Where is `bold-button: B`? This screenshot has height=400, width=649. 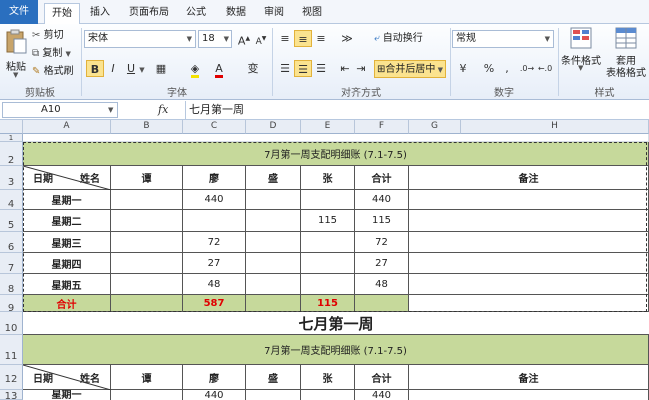
bold-button: B is located at coordinates (95, 68).